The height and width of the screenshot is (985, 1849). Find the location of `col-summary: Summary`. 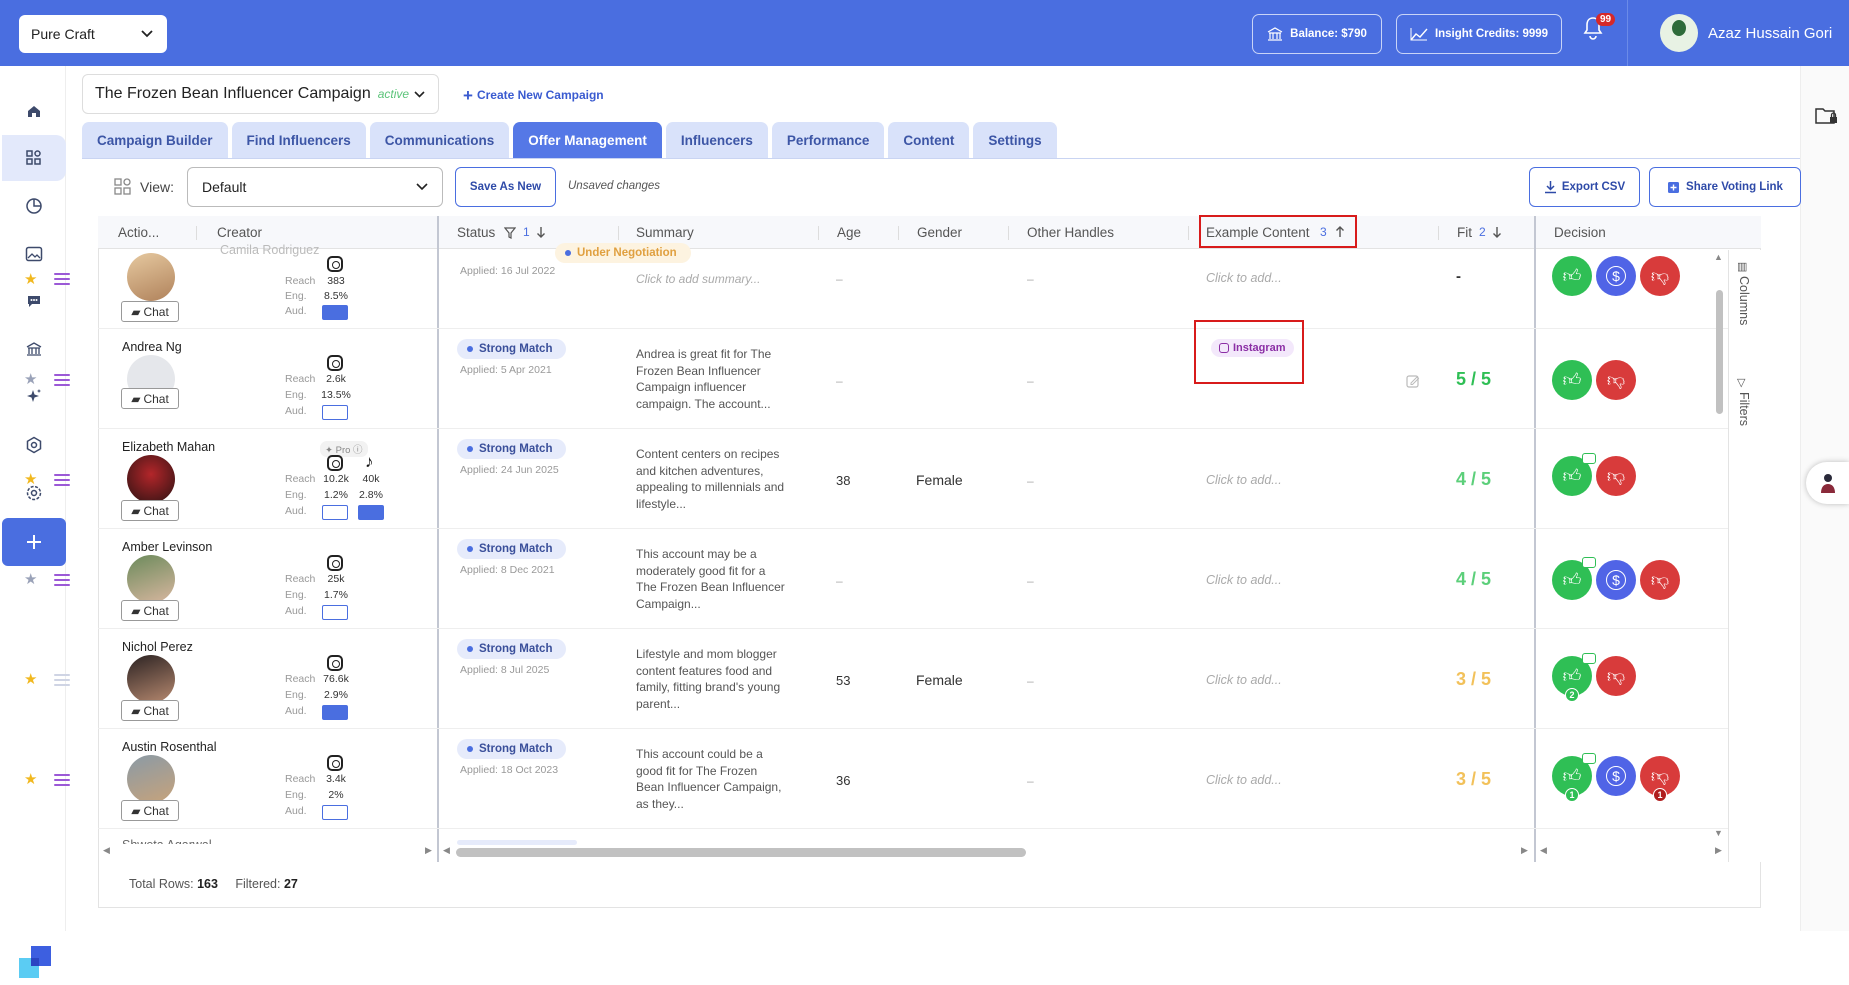

col-summary: Summary is located at coordinates (665, 232).